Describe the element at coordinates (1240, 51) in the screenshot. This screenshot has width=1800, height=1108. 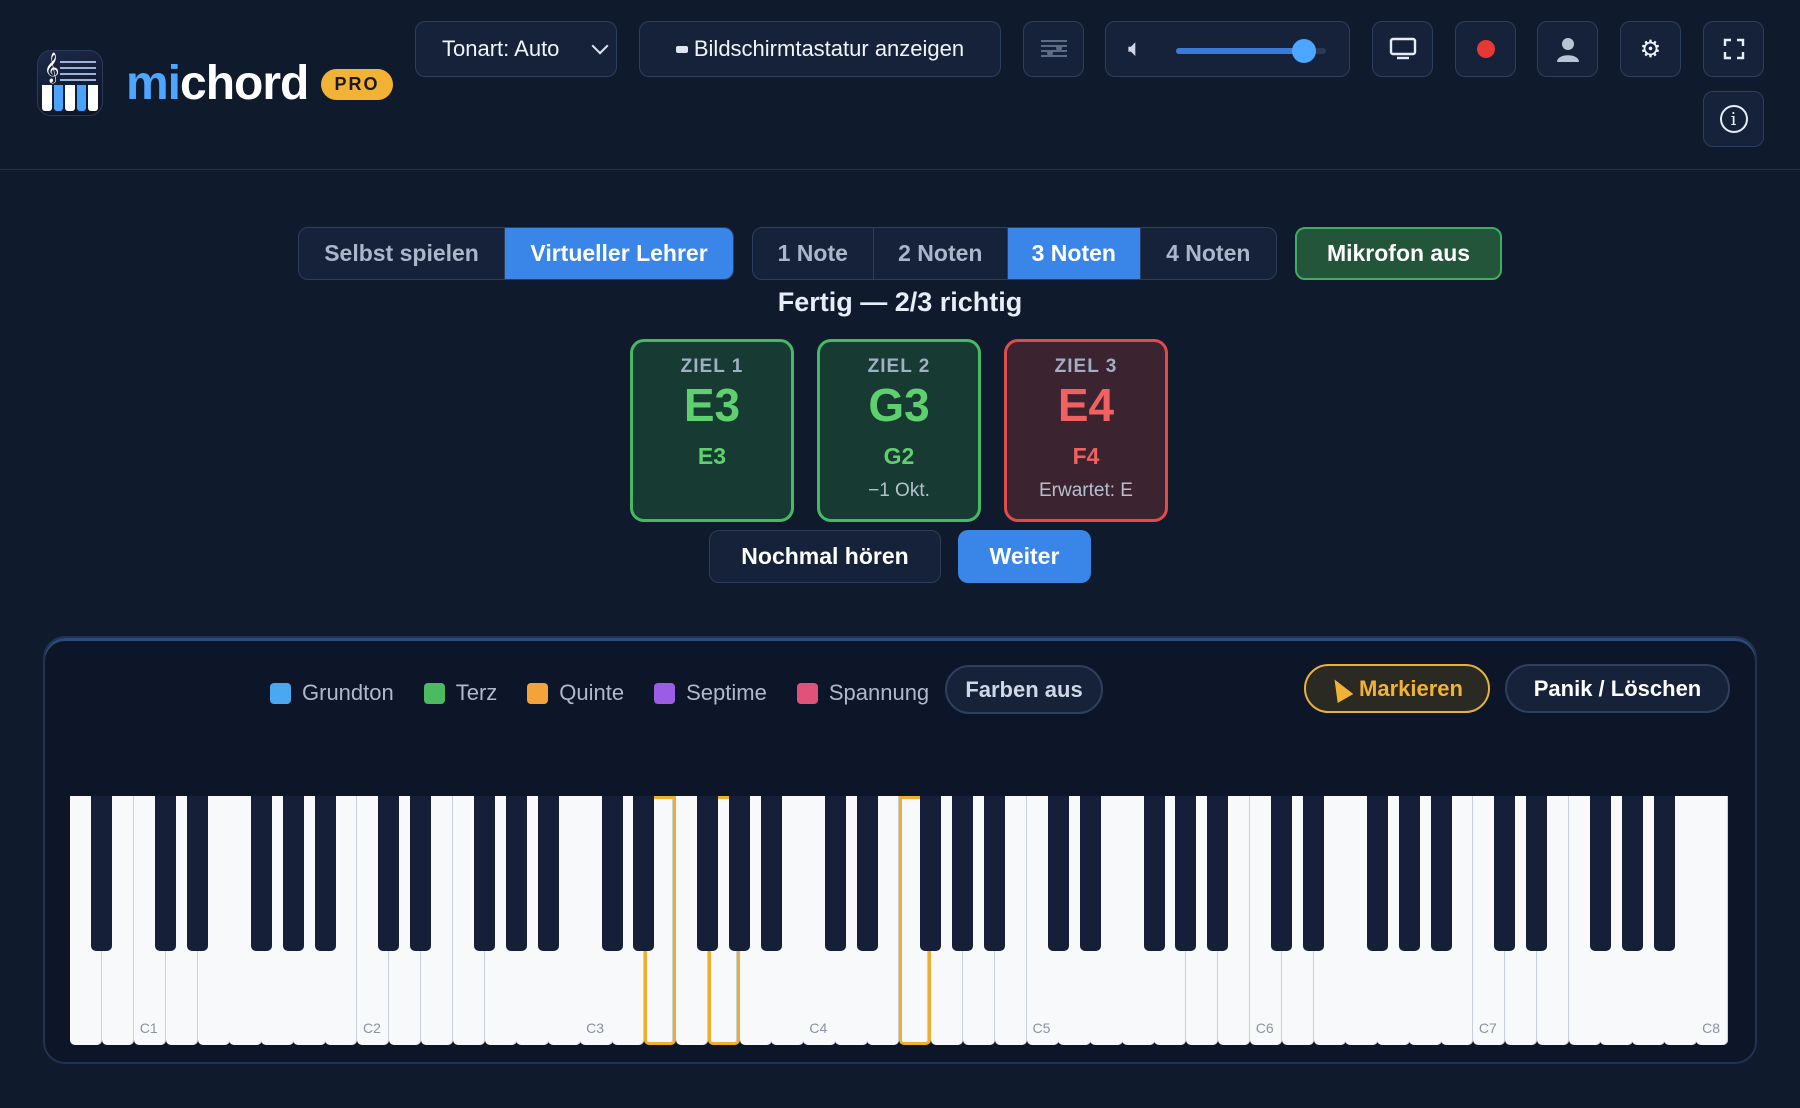
I see `volume-fill` at that location.